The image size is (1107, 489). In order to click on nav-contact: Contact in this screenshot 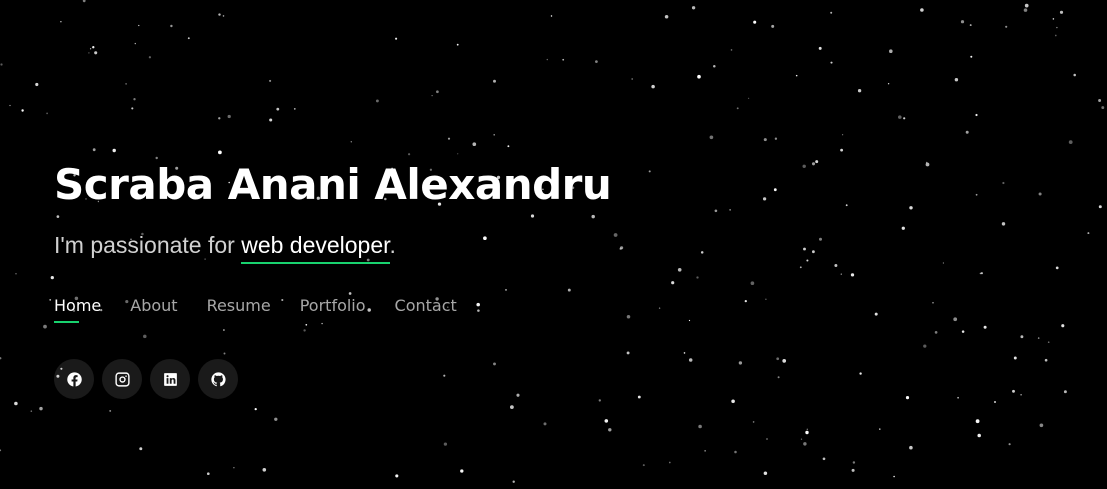, I will do `click(426, 308)`.